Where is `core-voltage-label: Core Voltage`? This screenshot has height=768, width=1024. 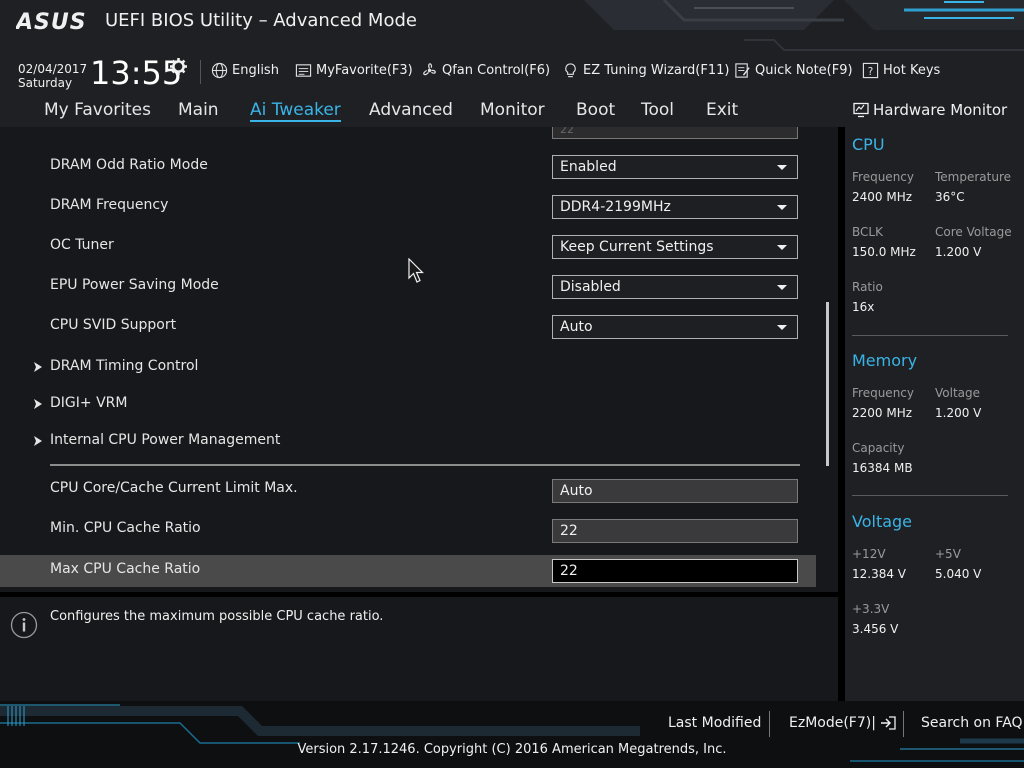 core-voltage-label: Core Voltage is located at coordinates (973, 232).